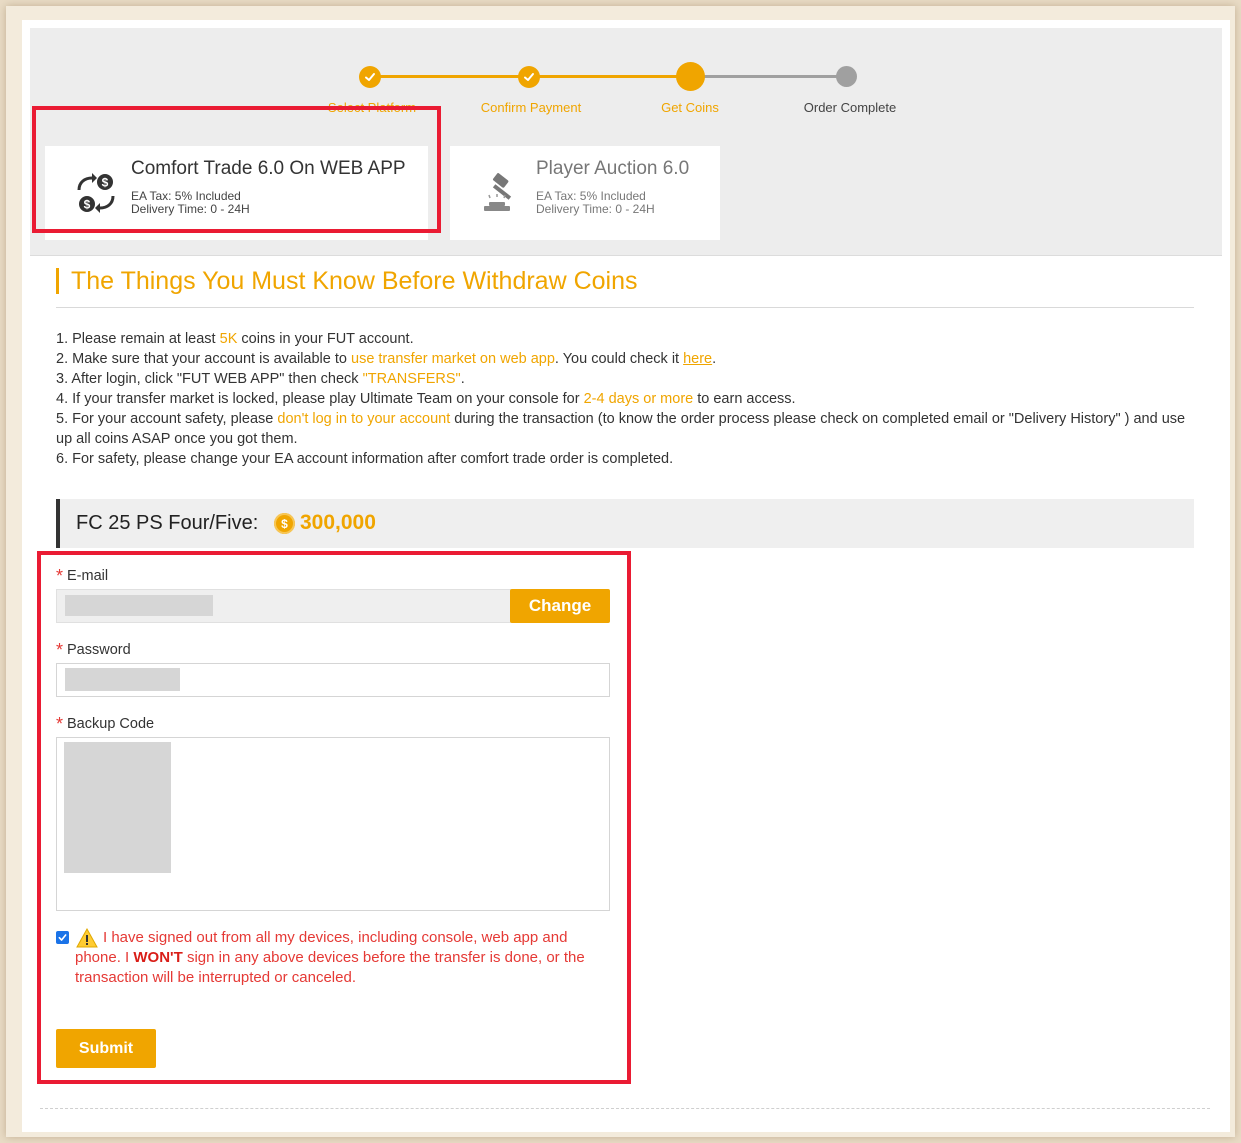  I want to click on email-field, so click(283, 606).